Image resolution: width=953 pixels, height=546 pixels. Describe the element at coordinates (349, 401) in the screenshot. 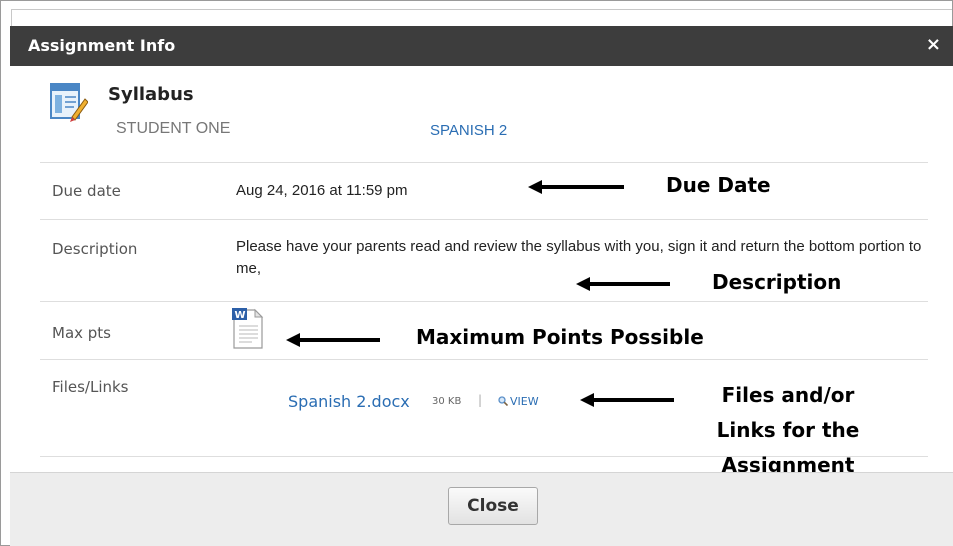

I see `file-link: Spanish 2.docx` at that location.